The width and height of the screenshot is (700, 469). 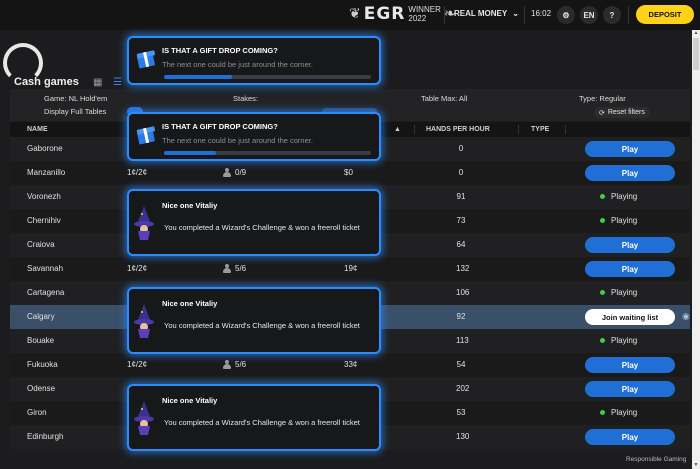 I want to click on hands-per-hour-cell: 73, so click(x=461, y=220).